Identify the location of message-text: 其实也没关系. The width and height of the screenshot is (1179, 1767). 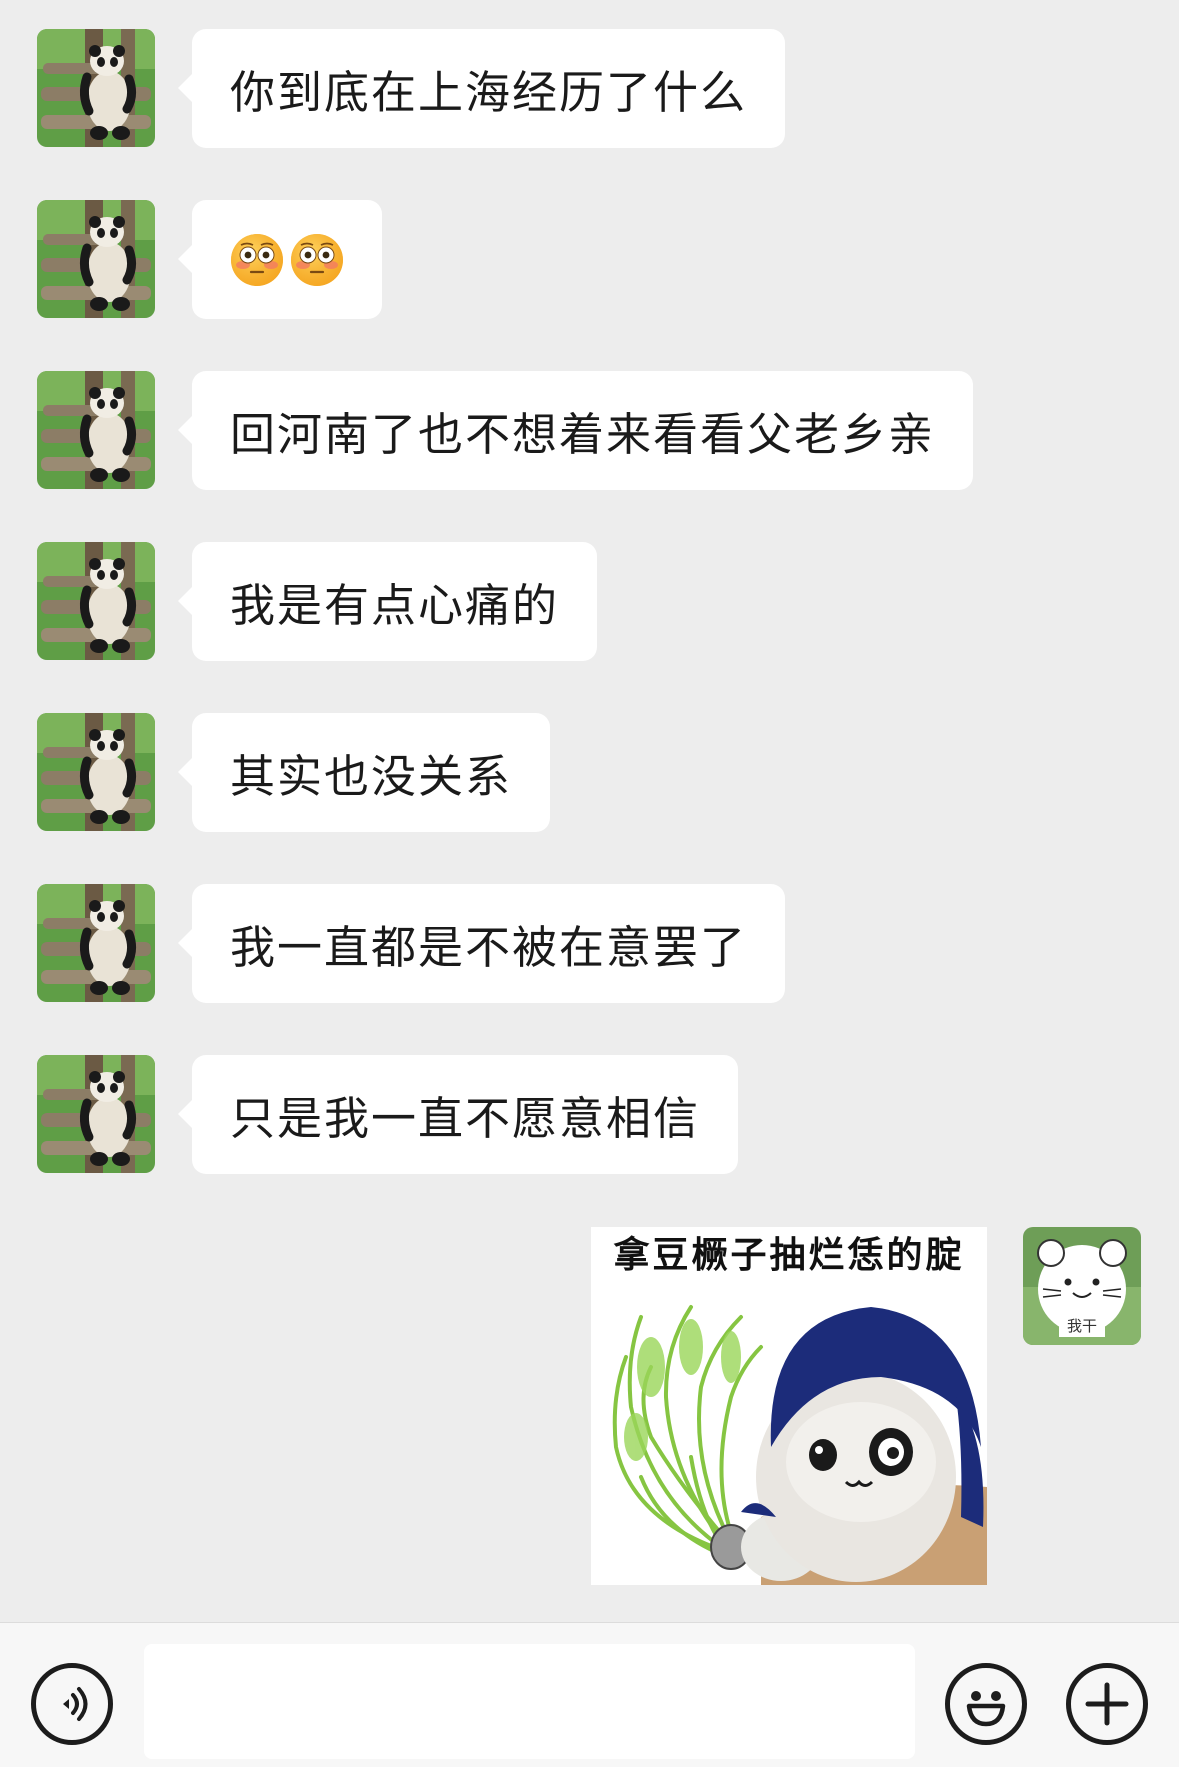
(371, 776).